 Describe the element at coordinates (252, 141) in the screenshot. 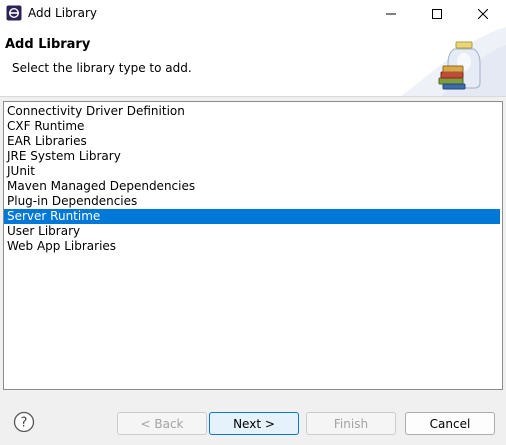

I see `list-item: EAR Libraries` at that location.